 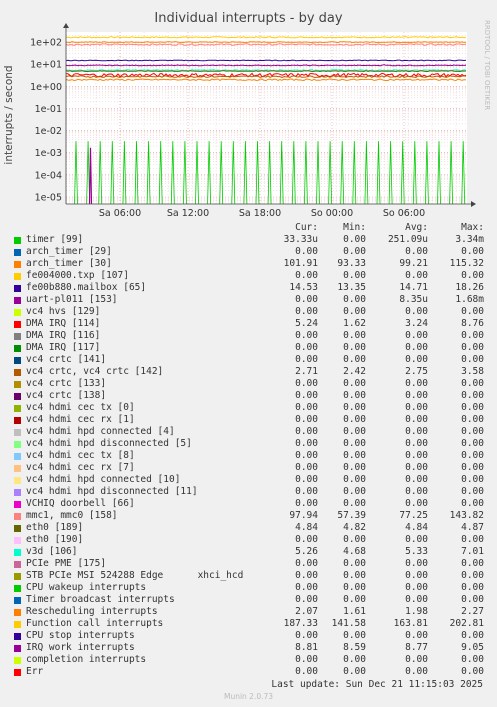 What do you see at coordinates (416, 227) in the screenshot?
I see `legend-header-avg: Avg:` at bounding box center [416, 227].